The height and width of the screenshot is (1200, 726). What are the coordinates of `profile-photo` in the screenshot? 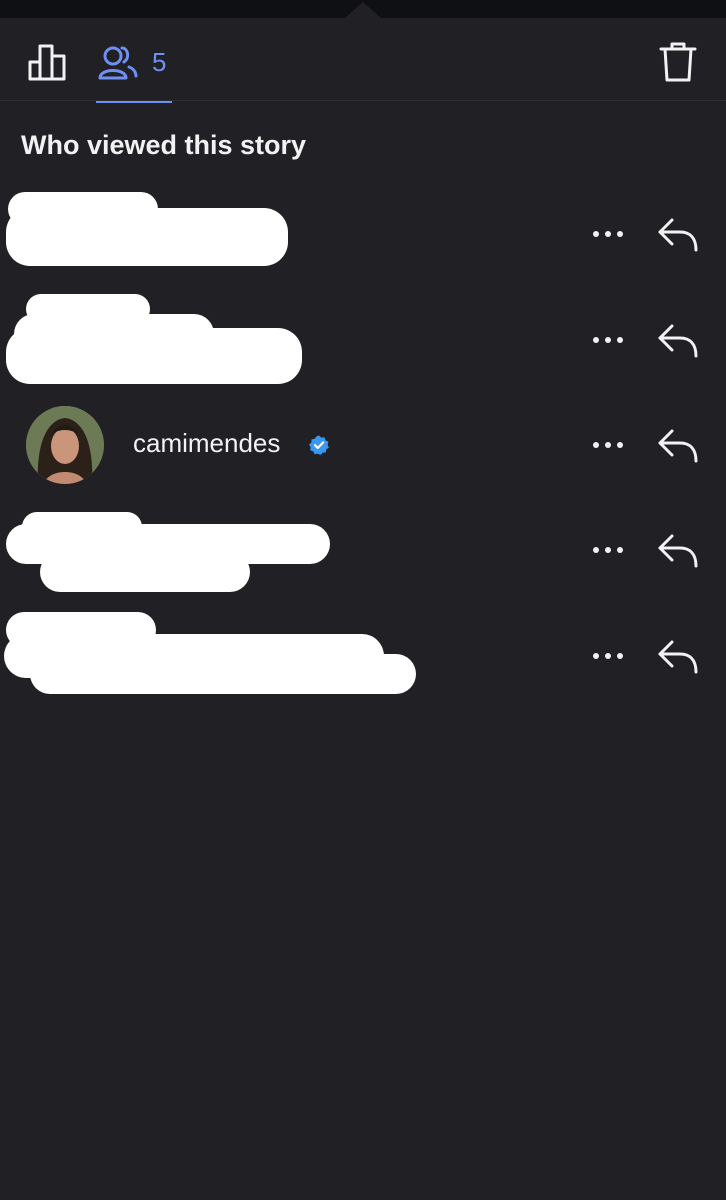 It's located at (65, 445).